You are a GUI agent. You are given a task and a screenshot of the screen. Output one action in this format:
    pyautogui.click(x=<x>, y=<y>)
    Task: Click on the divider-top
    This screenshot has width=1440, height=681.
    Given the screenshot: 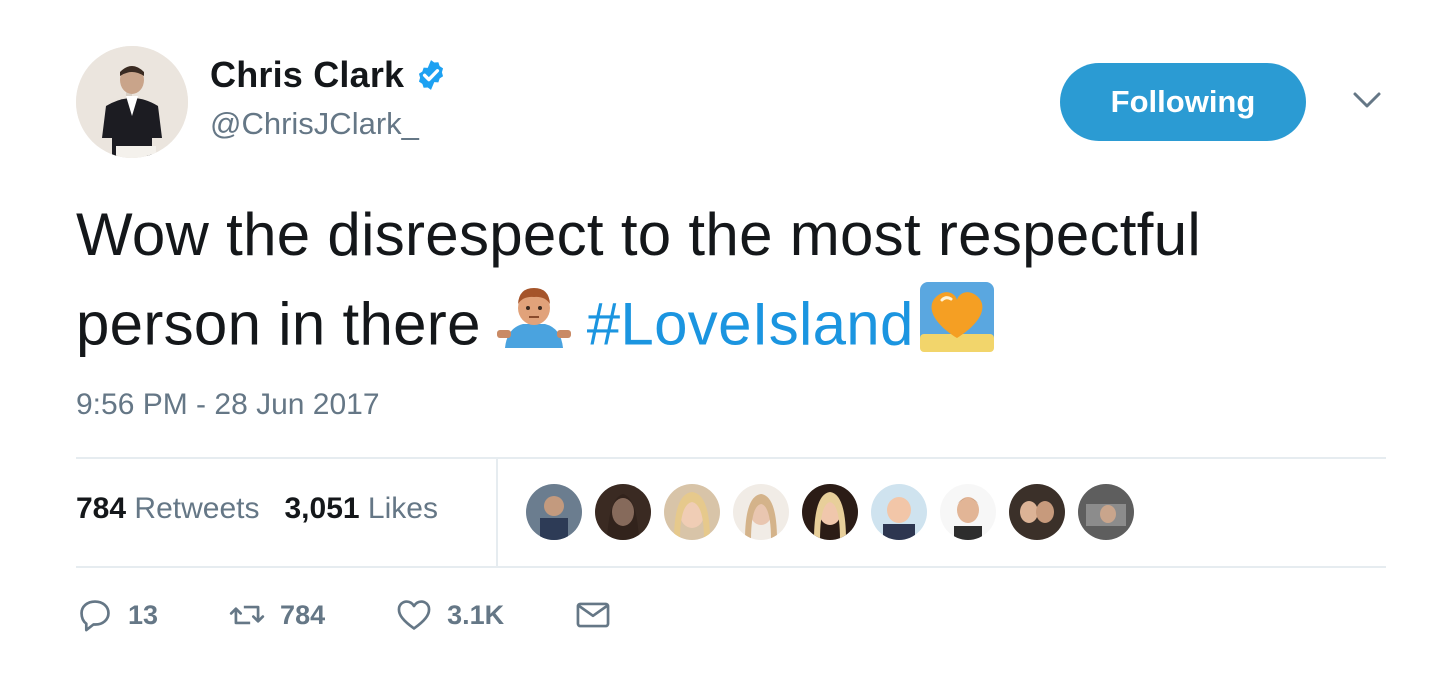 What is the action you would take?
    pyautogui.click(x=731, y=458)
    